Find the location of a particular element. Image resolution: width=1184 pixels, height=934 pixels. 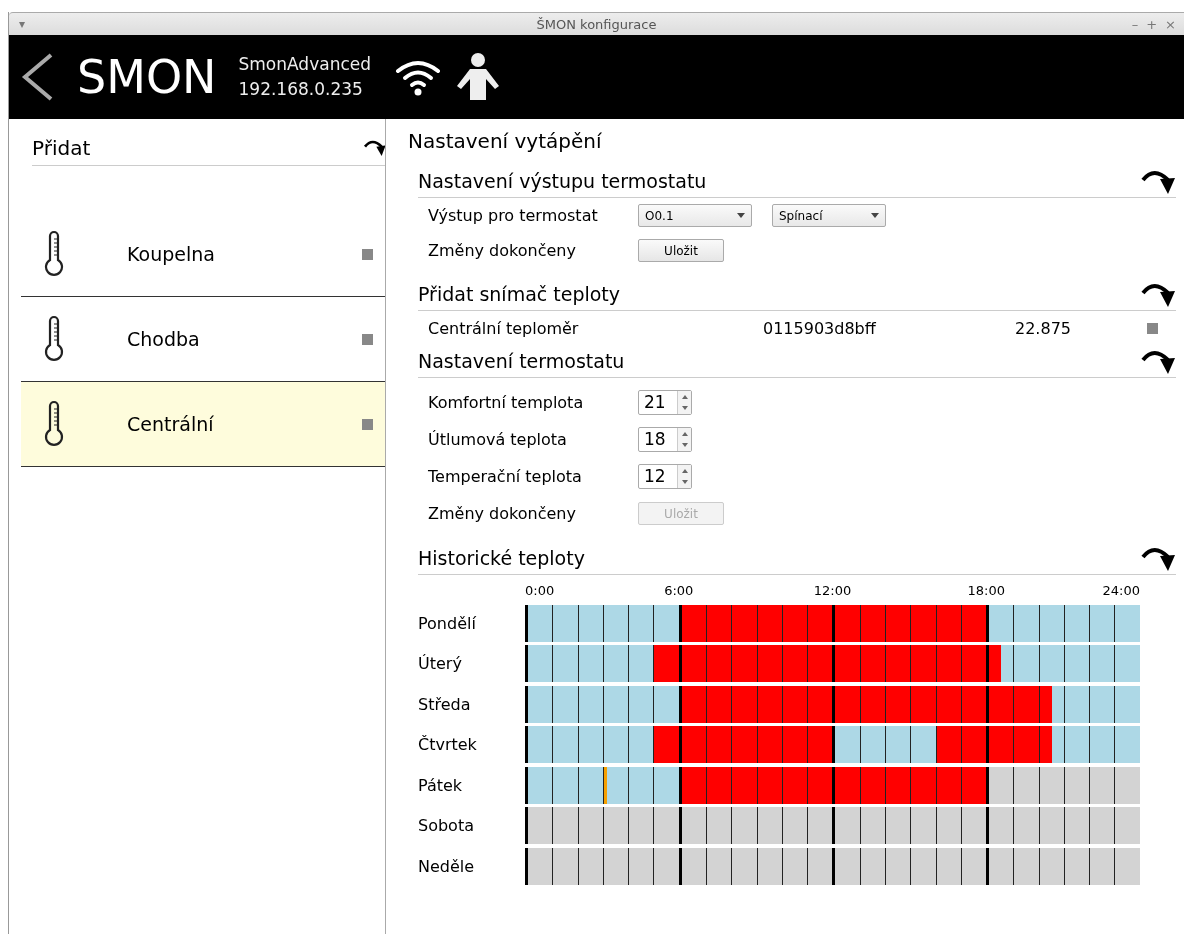

window-control: – is located at coordinates (1135, 24).